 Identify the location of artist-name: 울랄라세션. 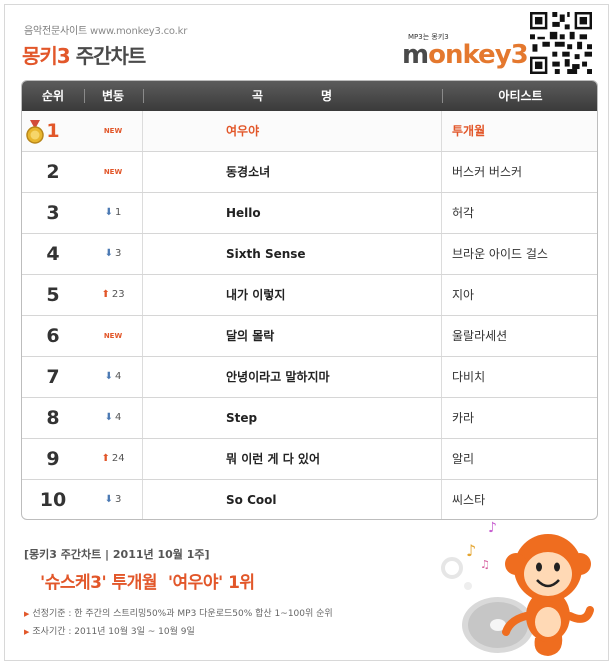
(519, 336).